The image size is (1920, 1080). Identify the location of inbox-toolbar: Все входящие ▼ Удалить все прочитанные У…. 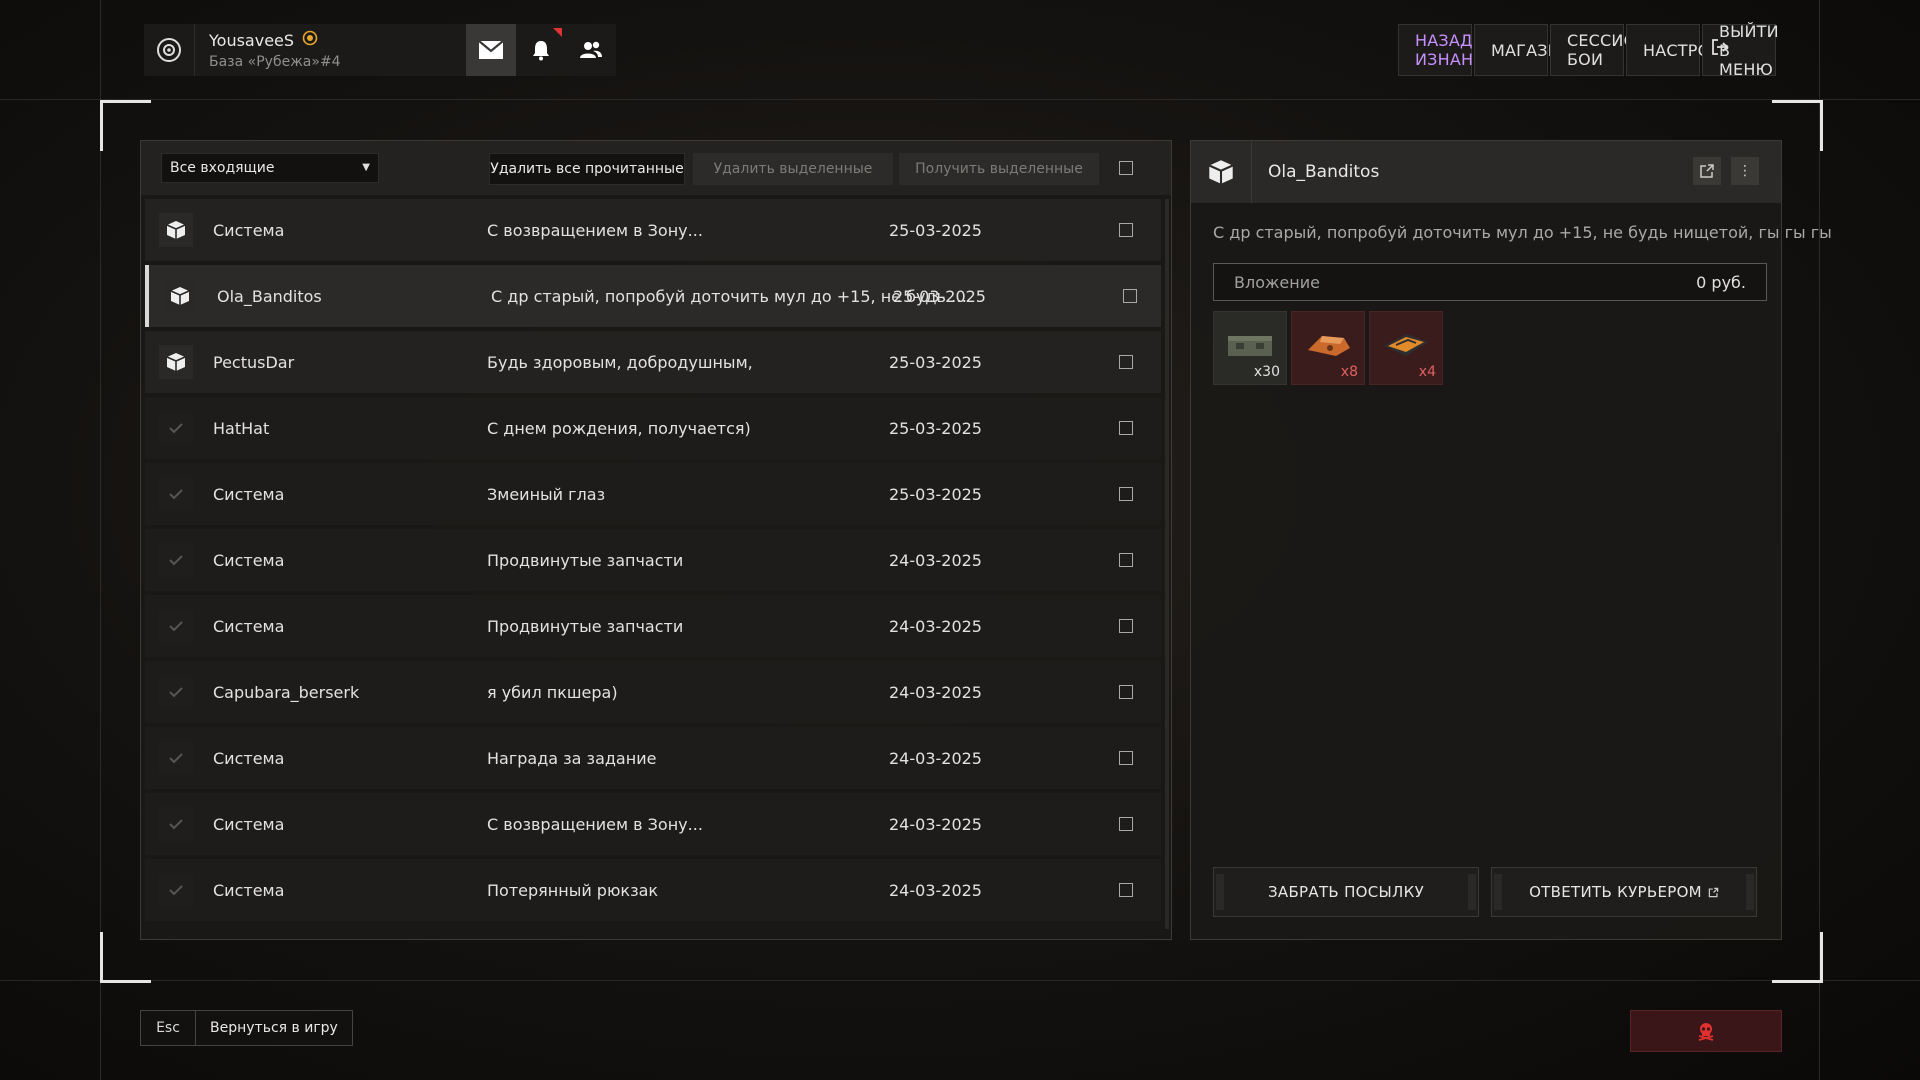
(656, 168).